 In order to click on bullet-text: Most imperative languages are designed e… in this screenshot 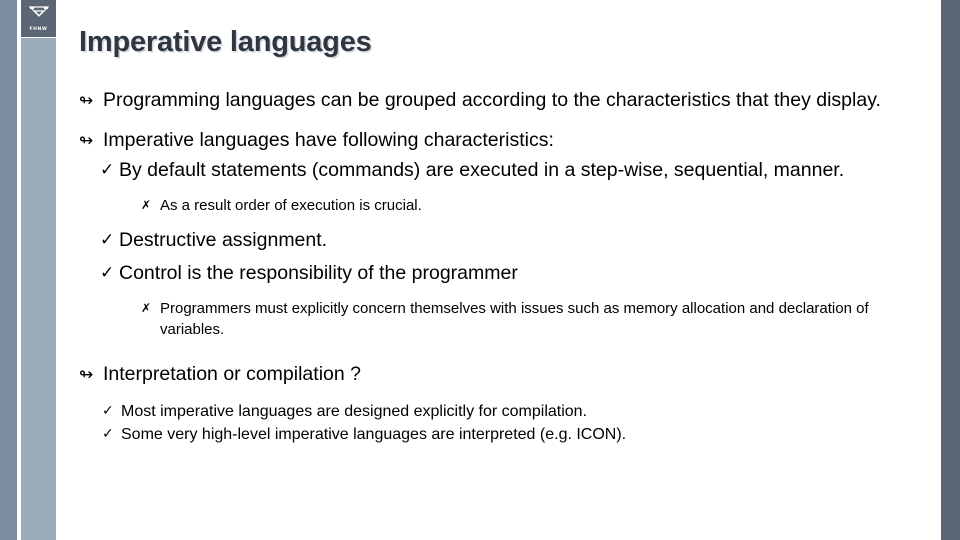, I will do `click(354, 411)`.